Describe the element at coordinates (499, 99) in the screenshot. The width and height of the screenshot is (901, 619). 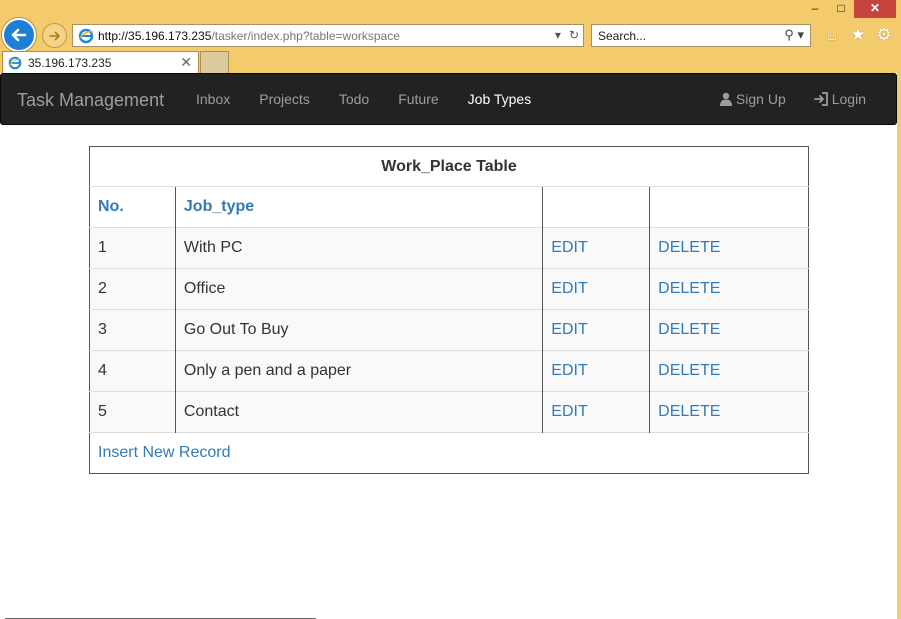
I see `nav-item-job-types: Job Types` at that location.